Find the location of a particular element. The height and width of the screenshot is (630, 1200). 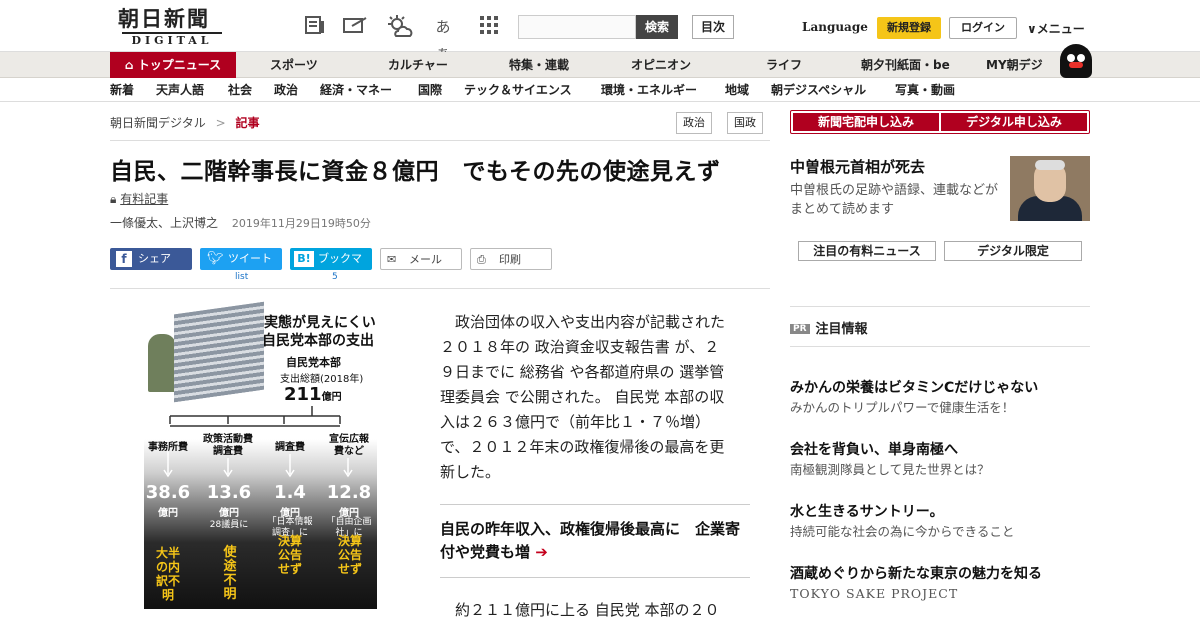

language-link: Language is located at coordinates (835, 27).